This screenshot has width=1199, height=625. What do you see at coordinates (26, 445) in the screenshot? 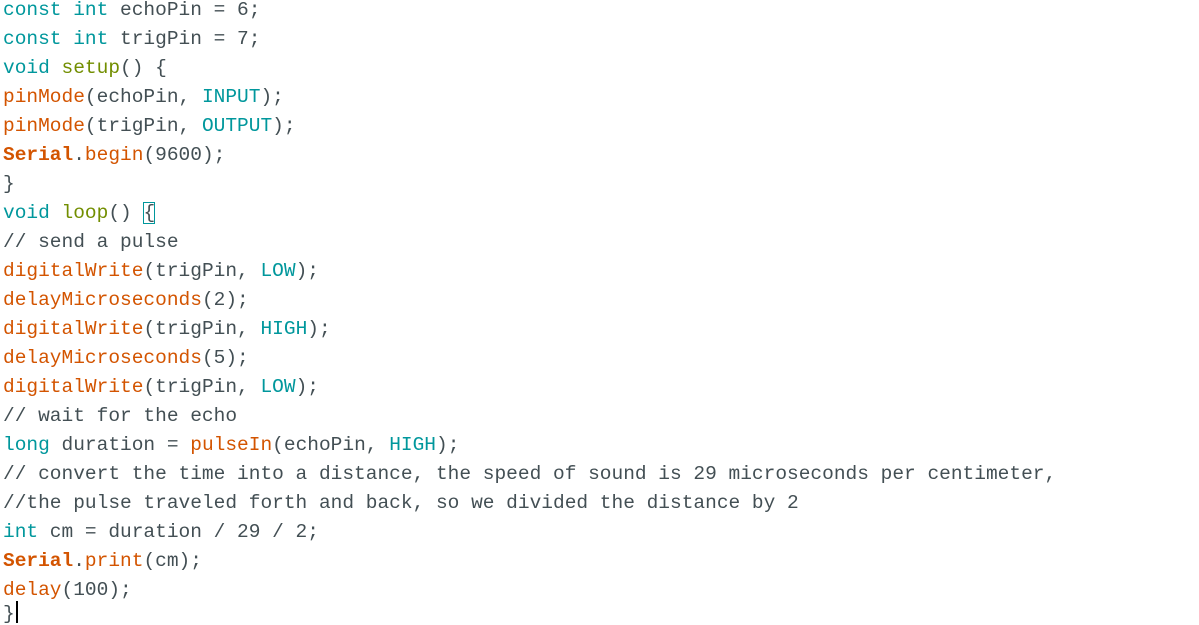
I see `keyword: long` at bounding box center [26, 445].